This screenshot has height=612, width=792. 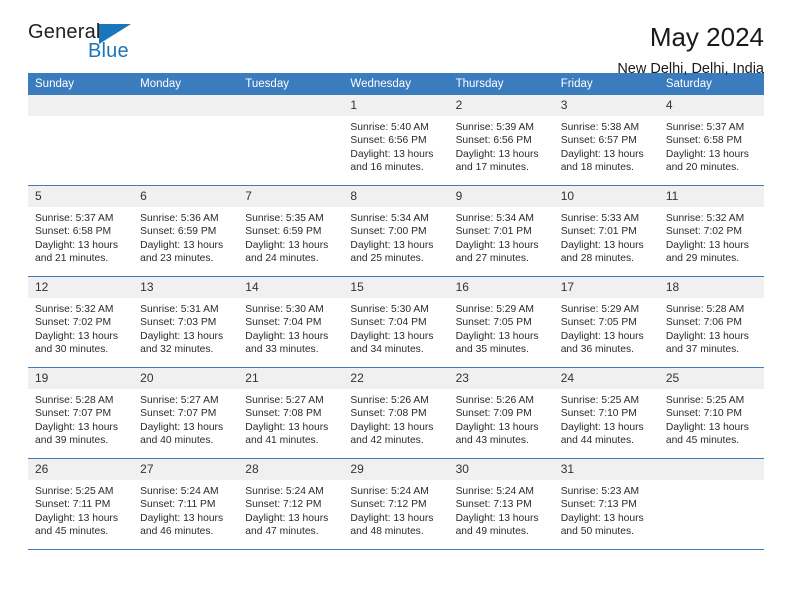 What do you see at coordinates (283, 323) in the screenshot?
I see `sun-info-line-sunset: Sunset: 7:04 PM` at bounding box center [283, 323].